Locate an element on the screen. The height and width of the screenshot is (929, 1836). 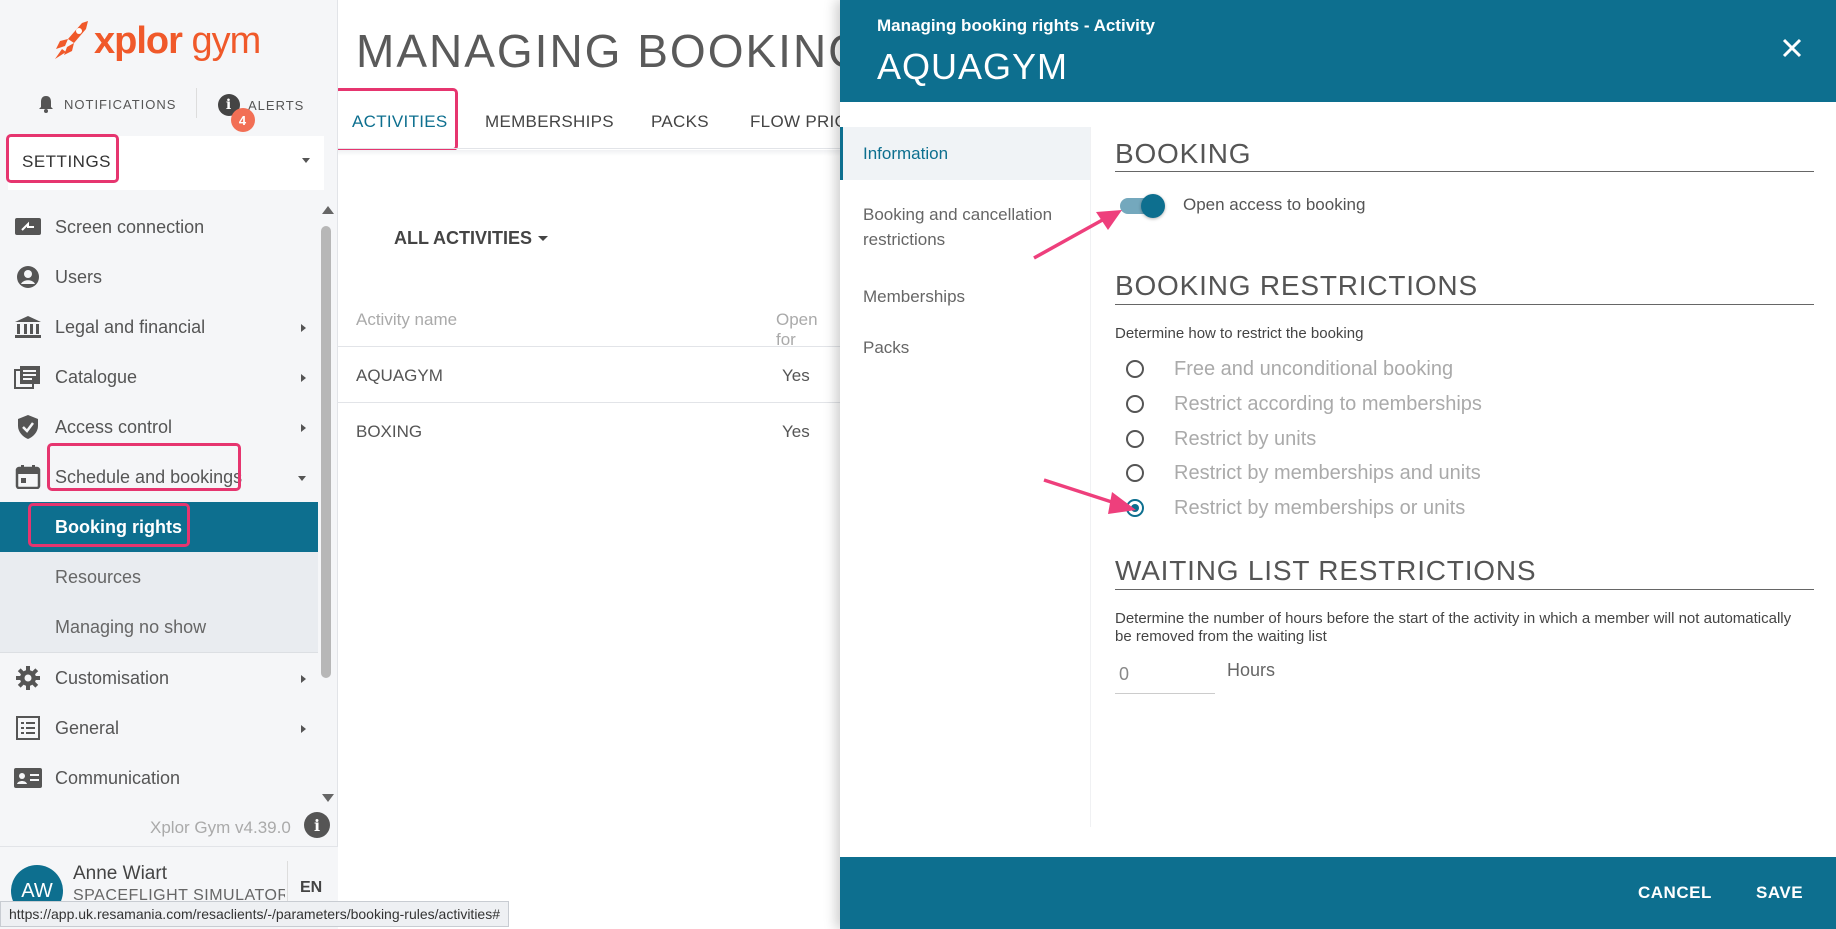
cancel-button: CANCEL is located at coordinates (1675, 893).